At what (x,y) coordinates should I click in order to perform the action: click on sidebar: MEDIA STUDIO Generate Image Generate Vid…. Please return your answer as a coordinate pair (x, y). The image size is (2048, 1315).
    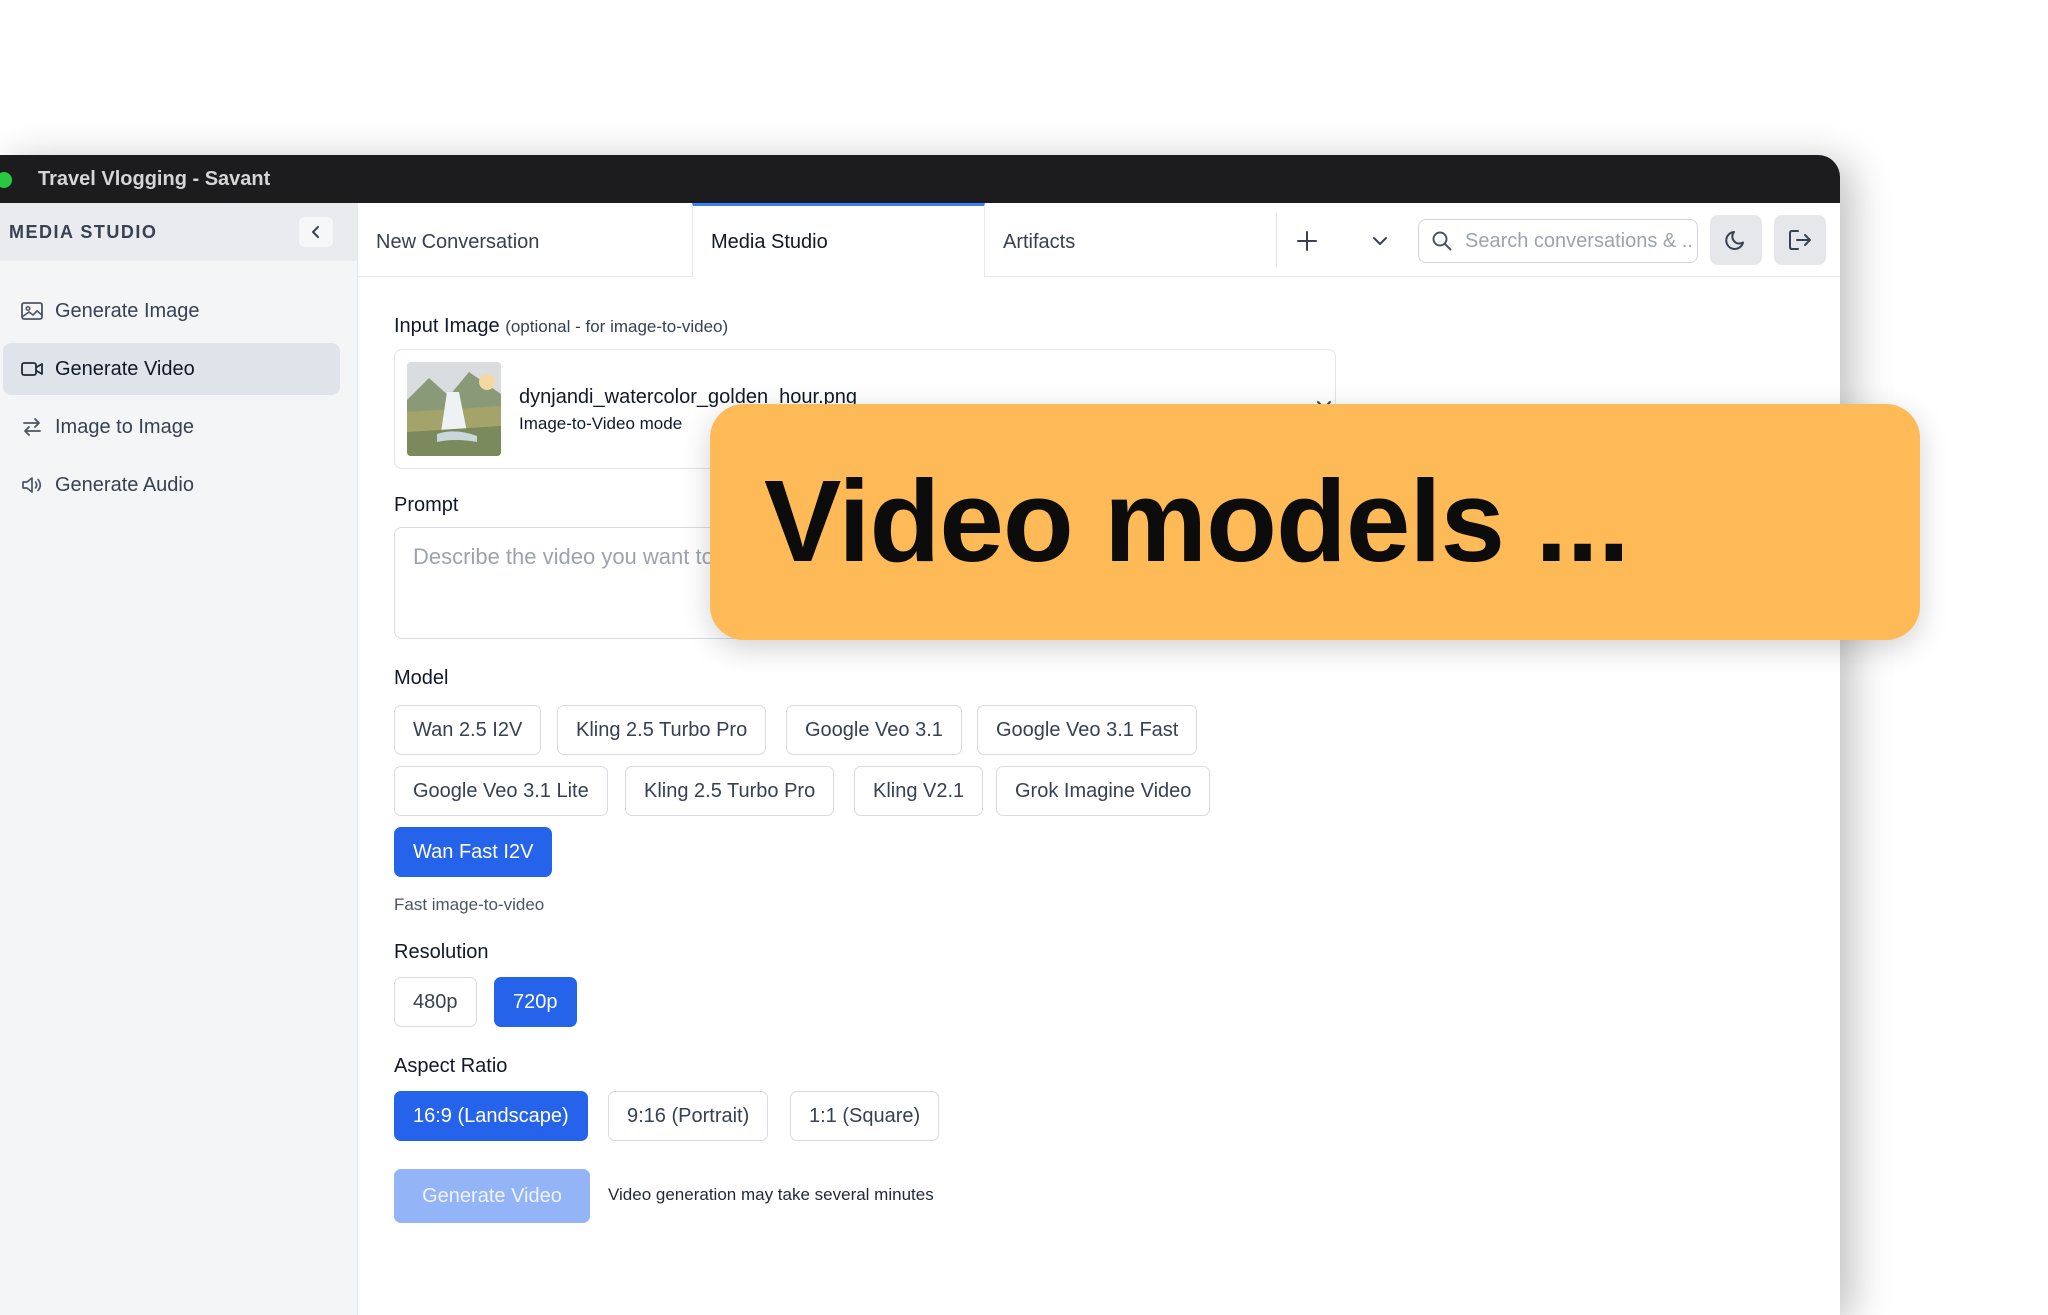
    Looking at the image, I should click on (179, 759).